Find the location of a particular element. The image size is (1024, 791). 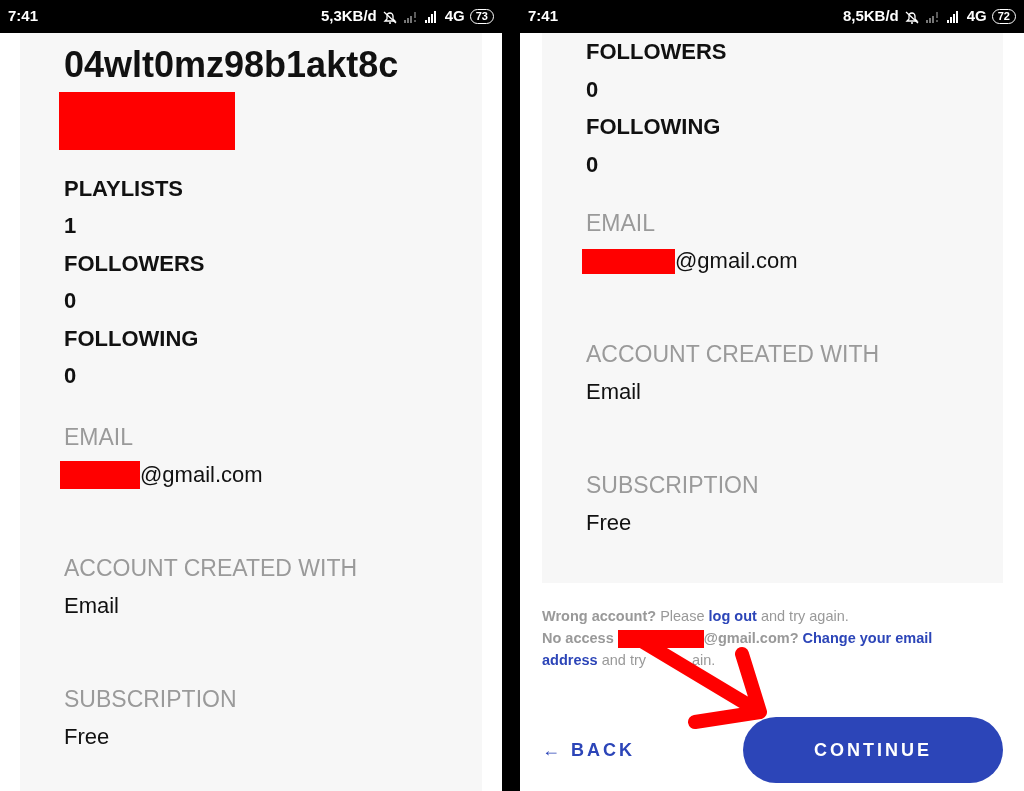

help-text: Wrong account? Please log out and try again. is located at coordinates (696, 616).